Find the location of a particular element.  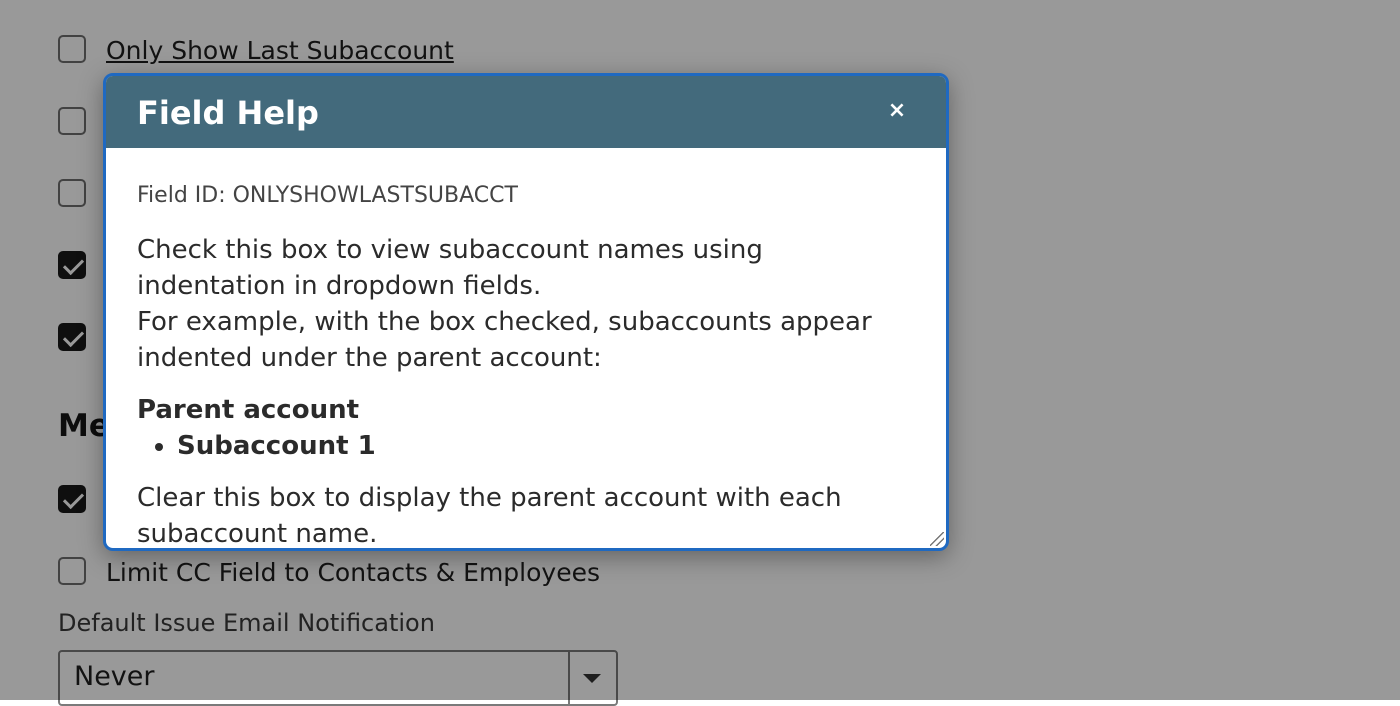

dialog-header: Field Help × is located at coordinates (526, 113).